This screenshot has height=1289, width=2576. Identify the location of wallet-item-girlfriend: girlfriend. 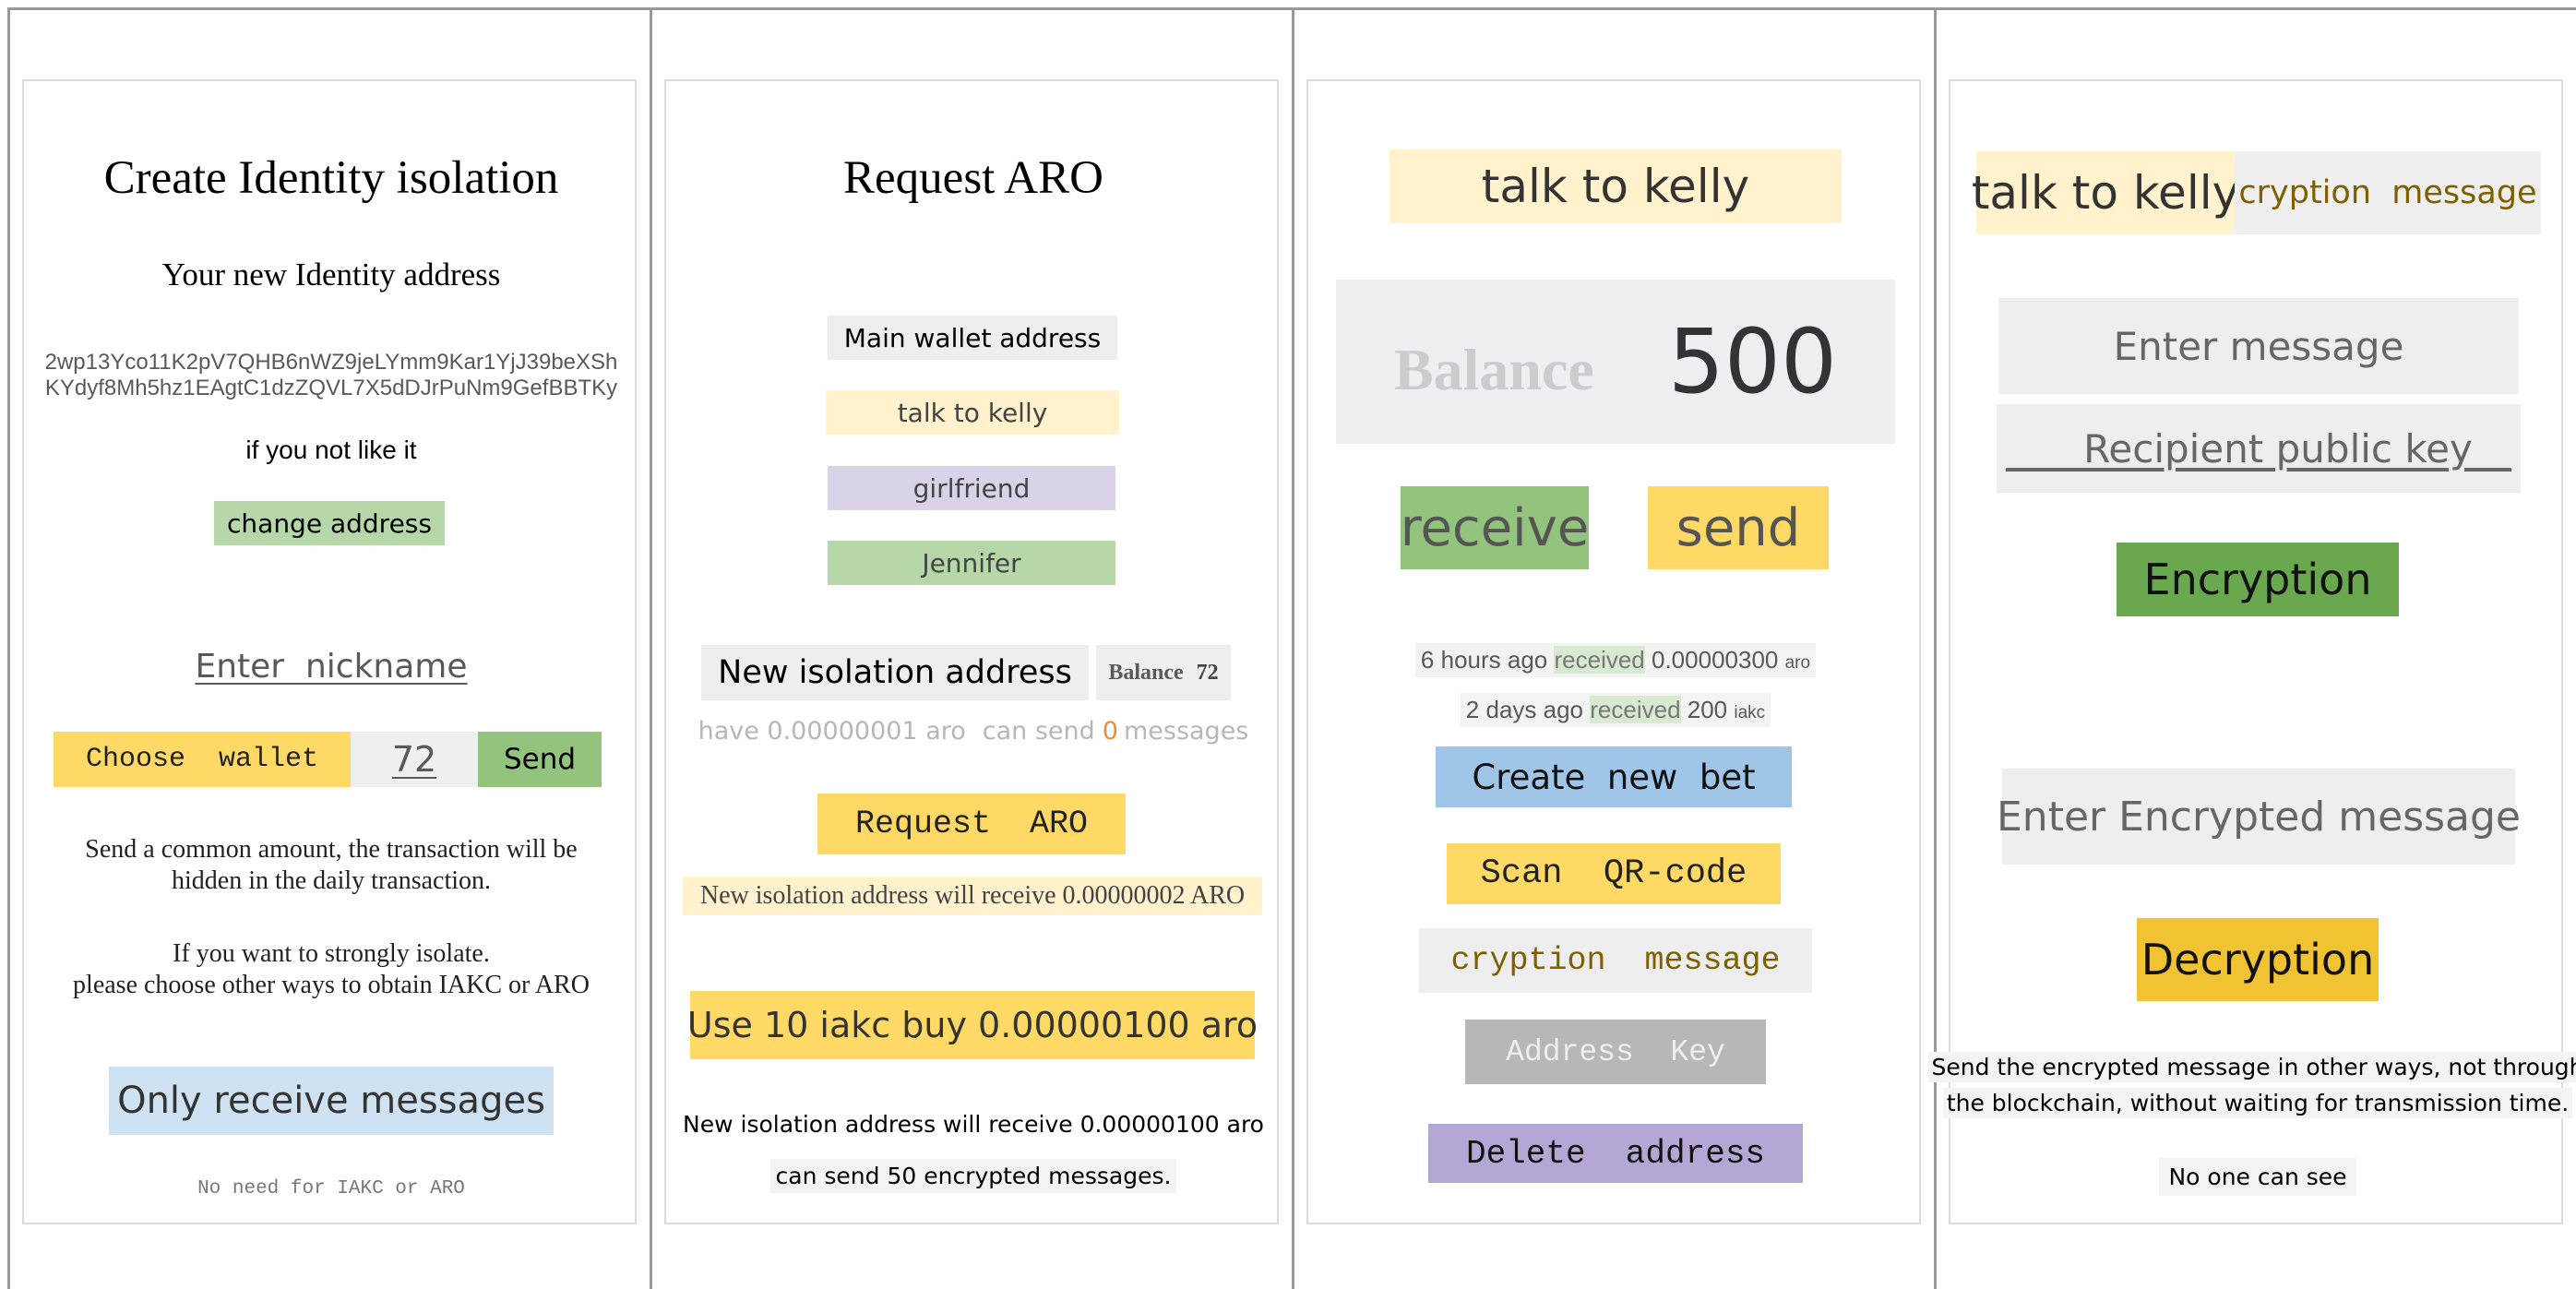
(971, 488).